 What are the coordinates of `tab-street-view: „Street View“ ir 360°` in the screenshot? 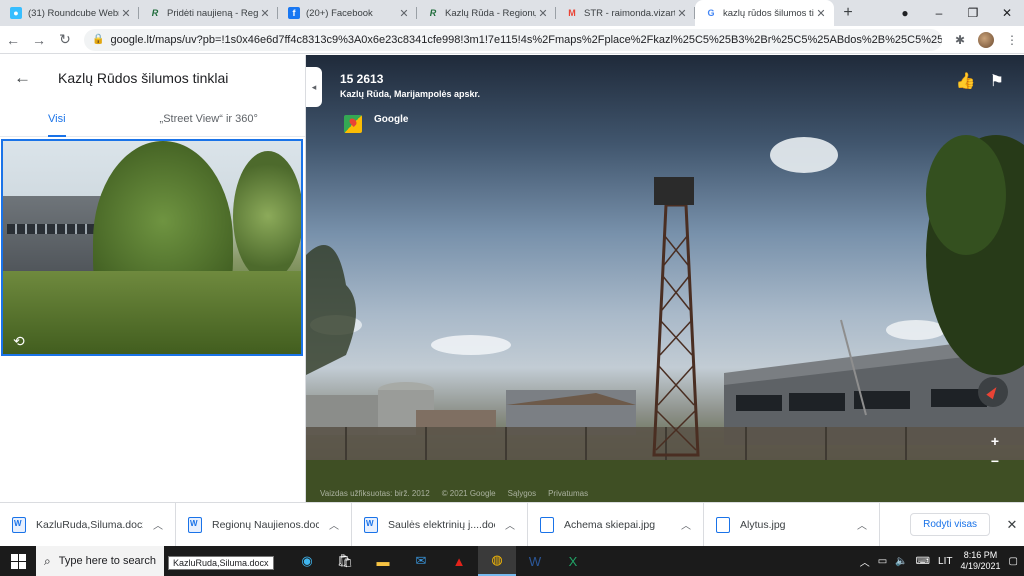 It's located at (209, 119).